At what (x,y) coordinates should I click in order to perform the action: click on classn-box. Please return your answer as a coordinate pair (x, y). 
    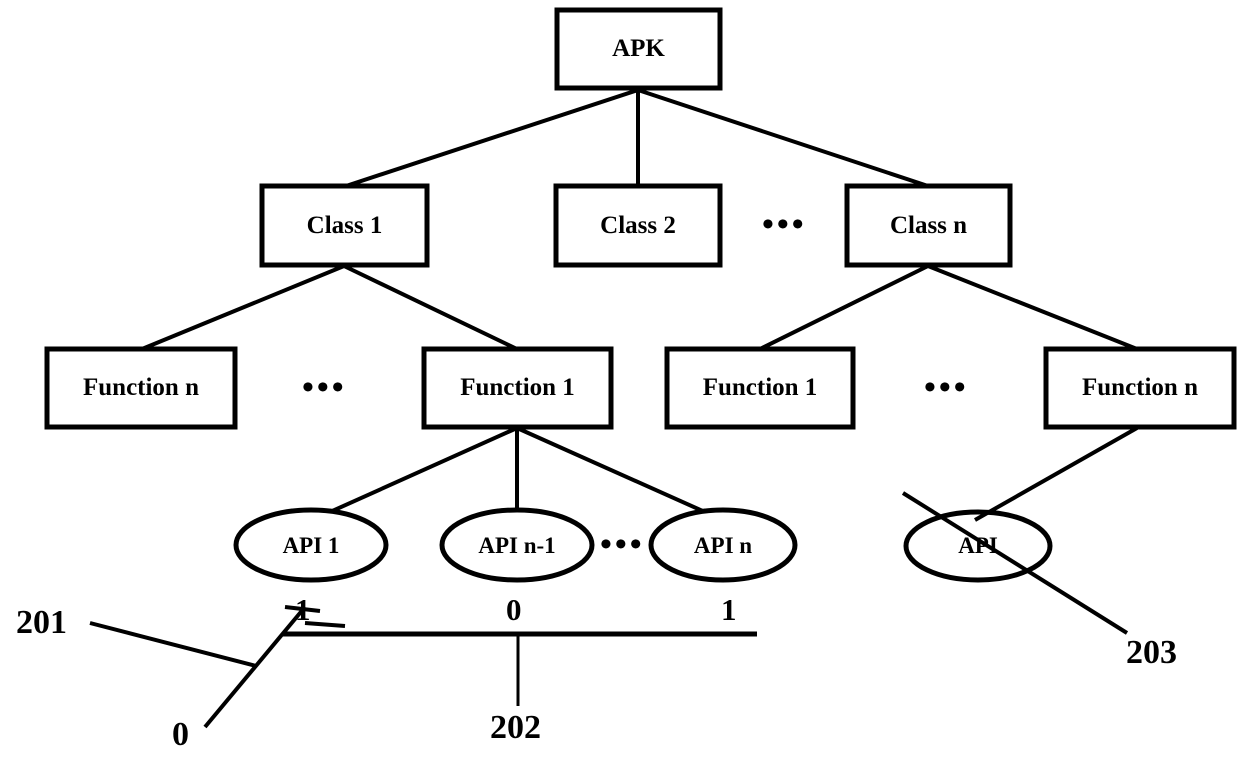
    Looking at the image, I should click on (928, 225).